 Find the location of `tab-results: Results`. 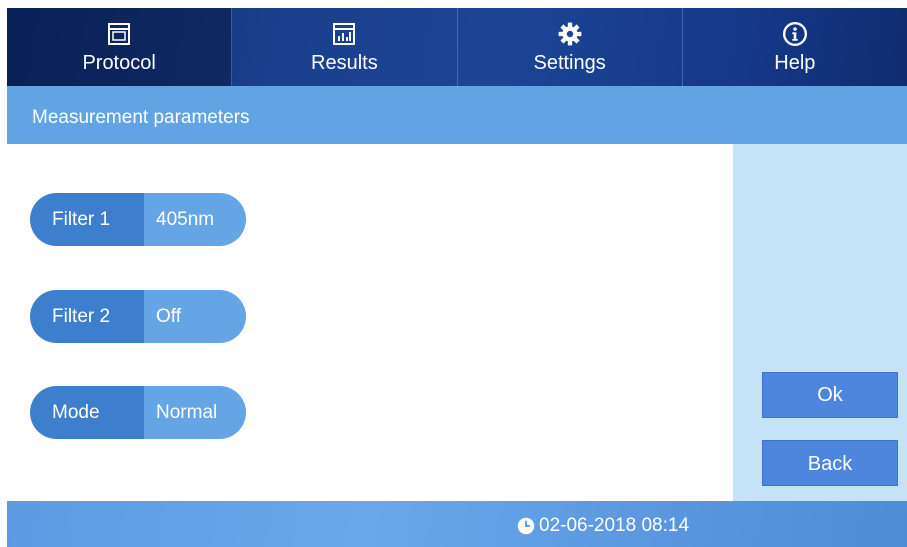

tab-results: Results is located at coordinates (345, 47).